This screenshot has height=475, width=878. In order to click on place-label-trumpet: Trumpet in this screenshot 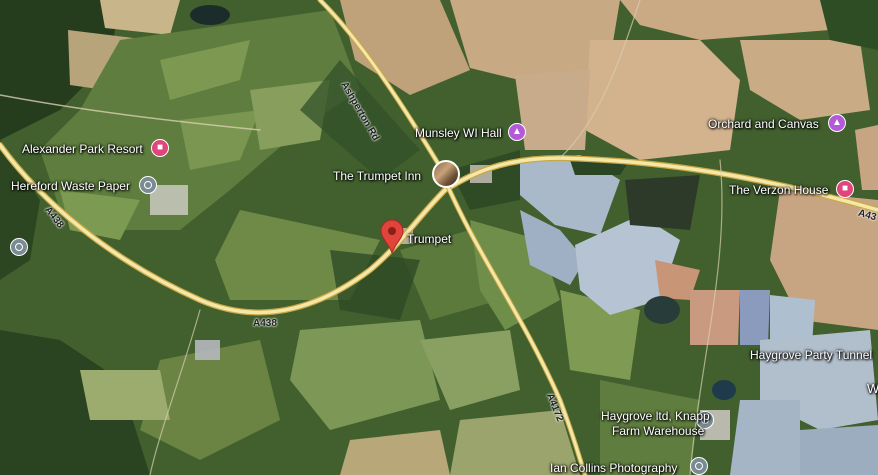, I will do `click(429, 239)`.